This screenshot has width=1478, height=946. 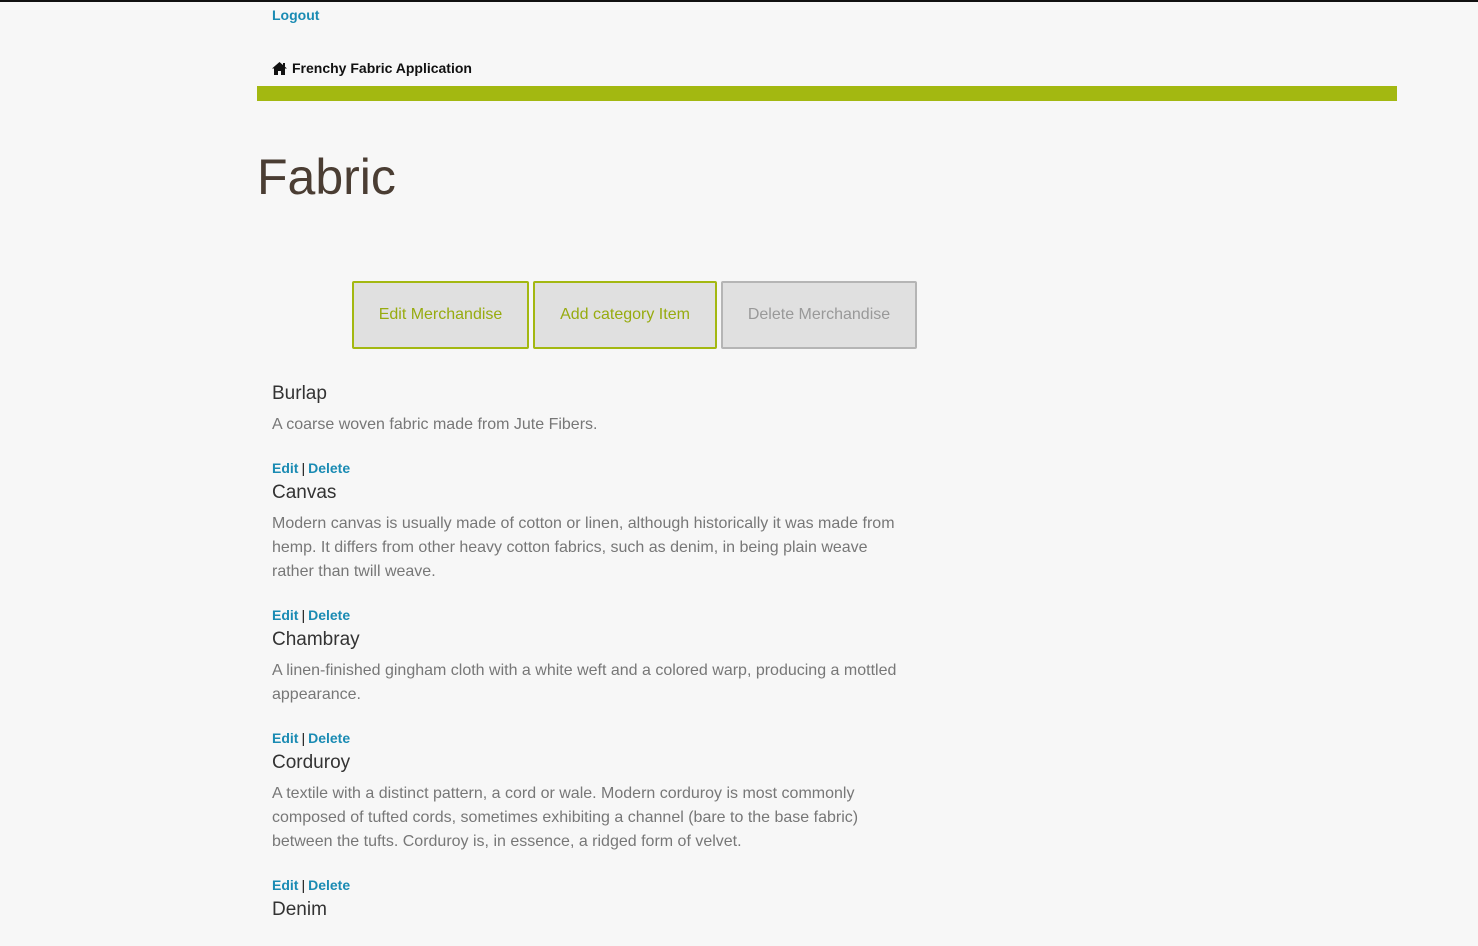 What do you see at coordinates (299, 909) in the screenshot?
I see `item-name: Denim` at bounding box center [299, 909].